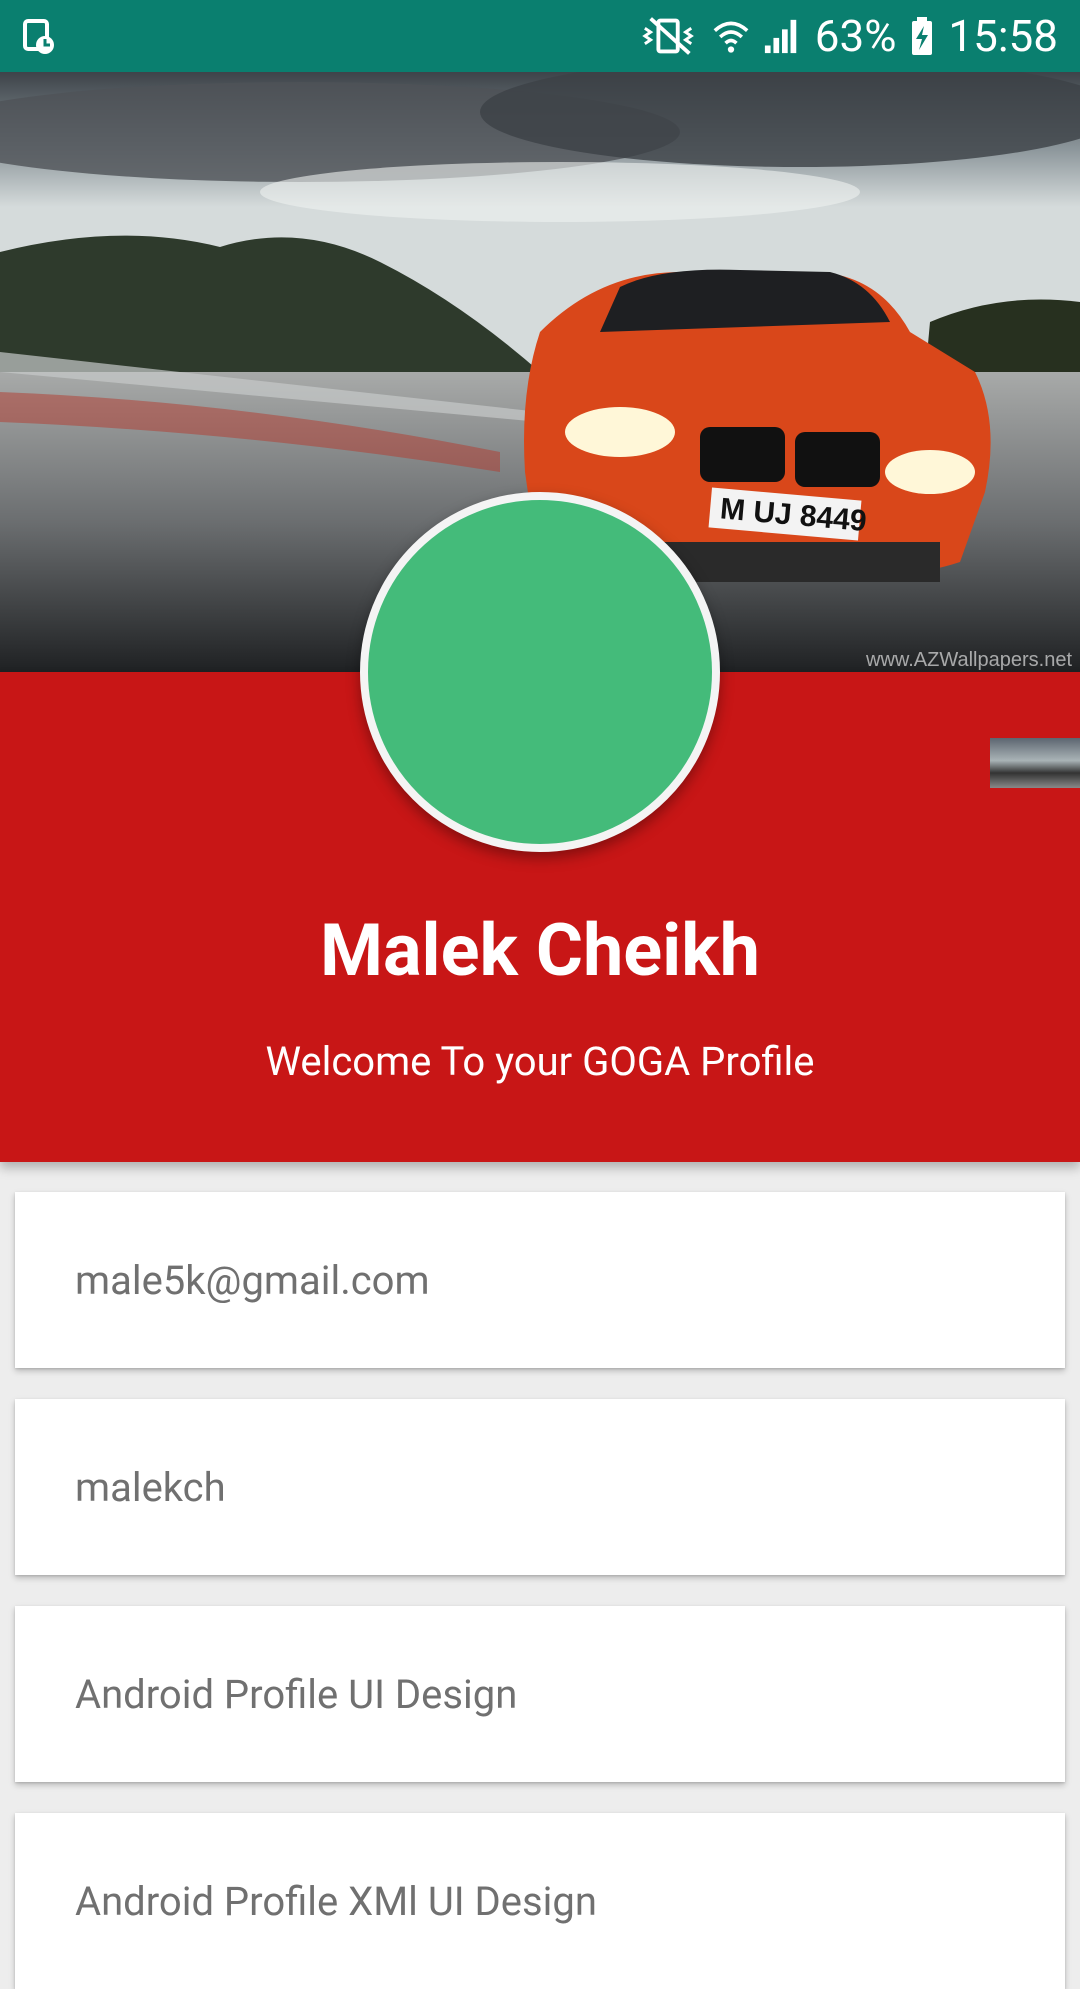  I want to click on screenshot-icon, so click(38, 36).